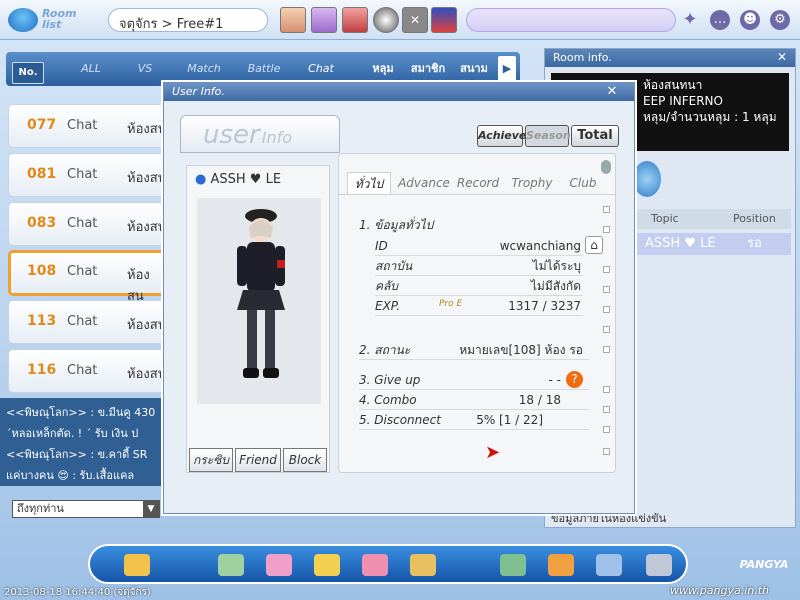 The width and height of the screenshot is (800, 600). I want to click on back-icon, so click(137, 565).